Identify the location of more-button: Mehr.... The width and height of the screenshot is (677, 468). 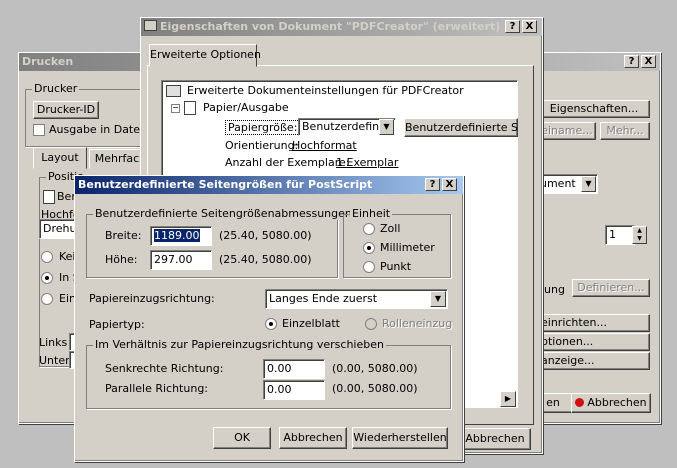
(625, 131).